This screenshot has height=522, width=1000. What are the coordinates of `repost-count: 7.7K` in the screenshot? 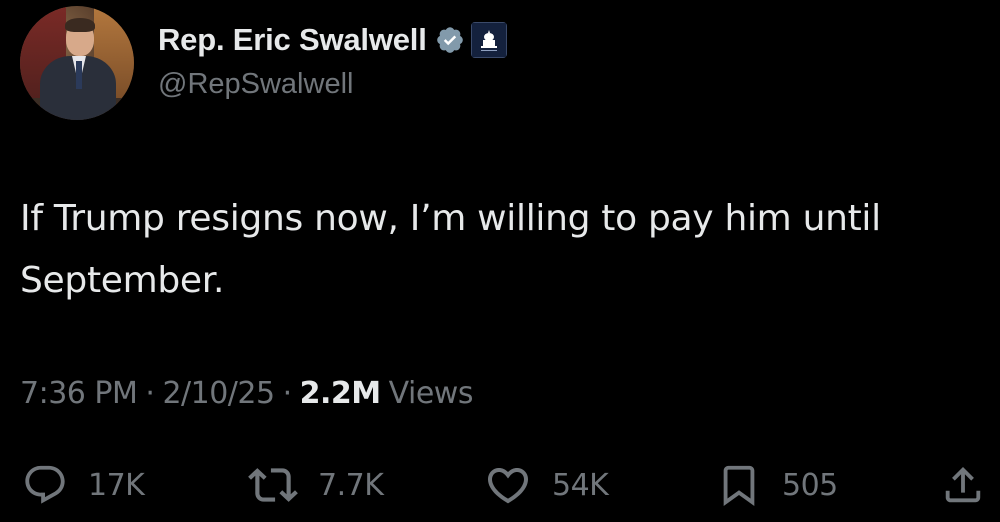 It's located at (351, 485).